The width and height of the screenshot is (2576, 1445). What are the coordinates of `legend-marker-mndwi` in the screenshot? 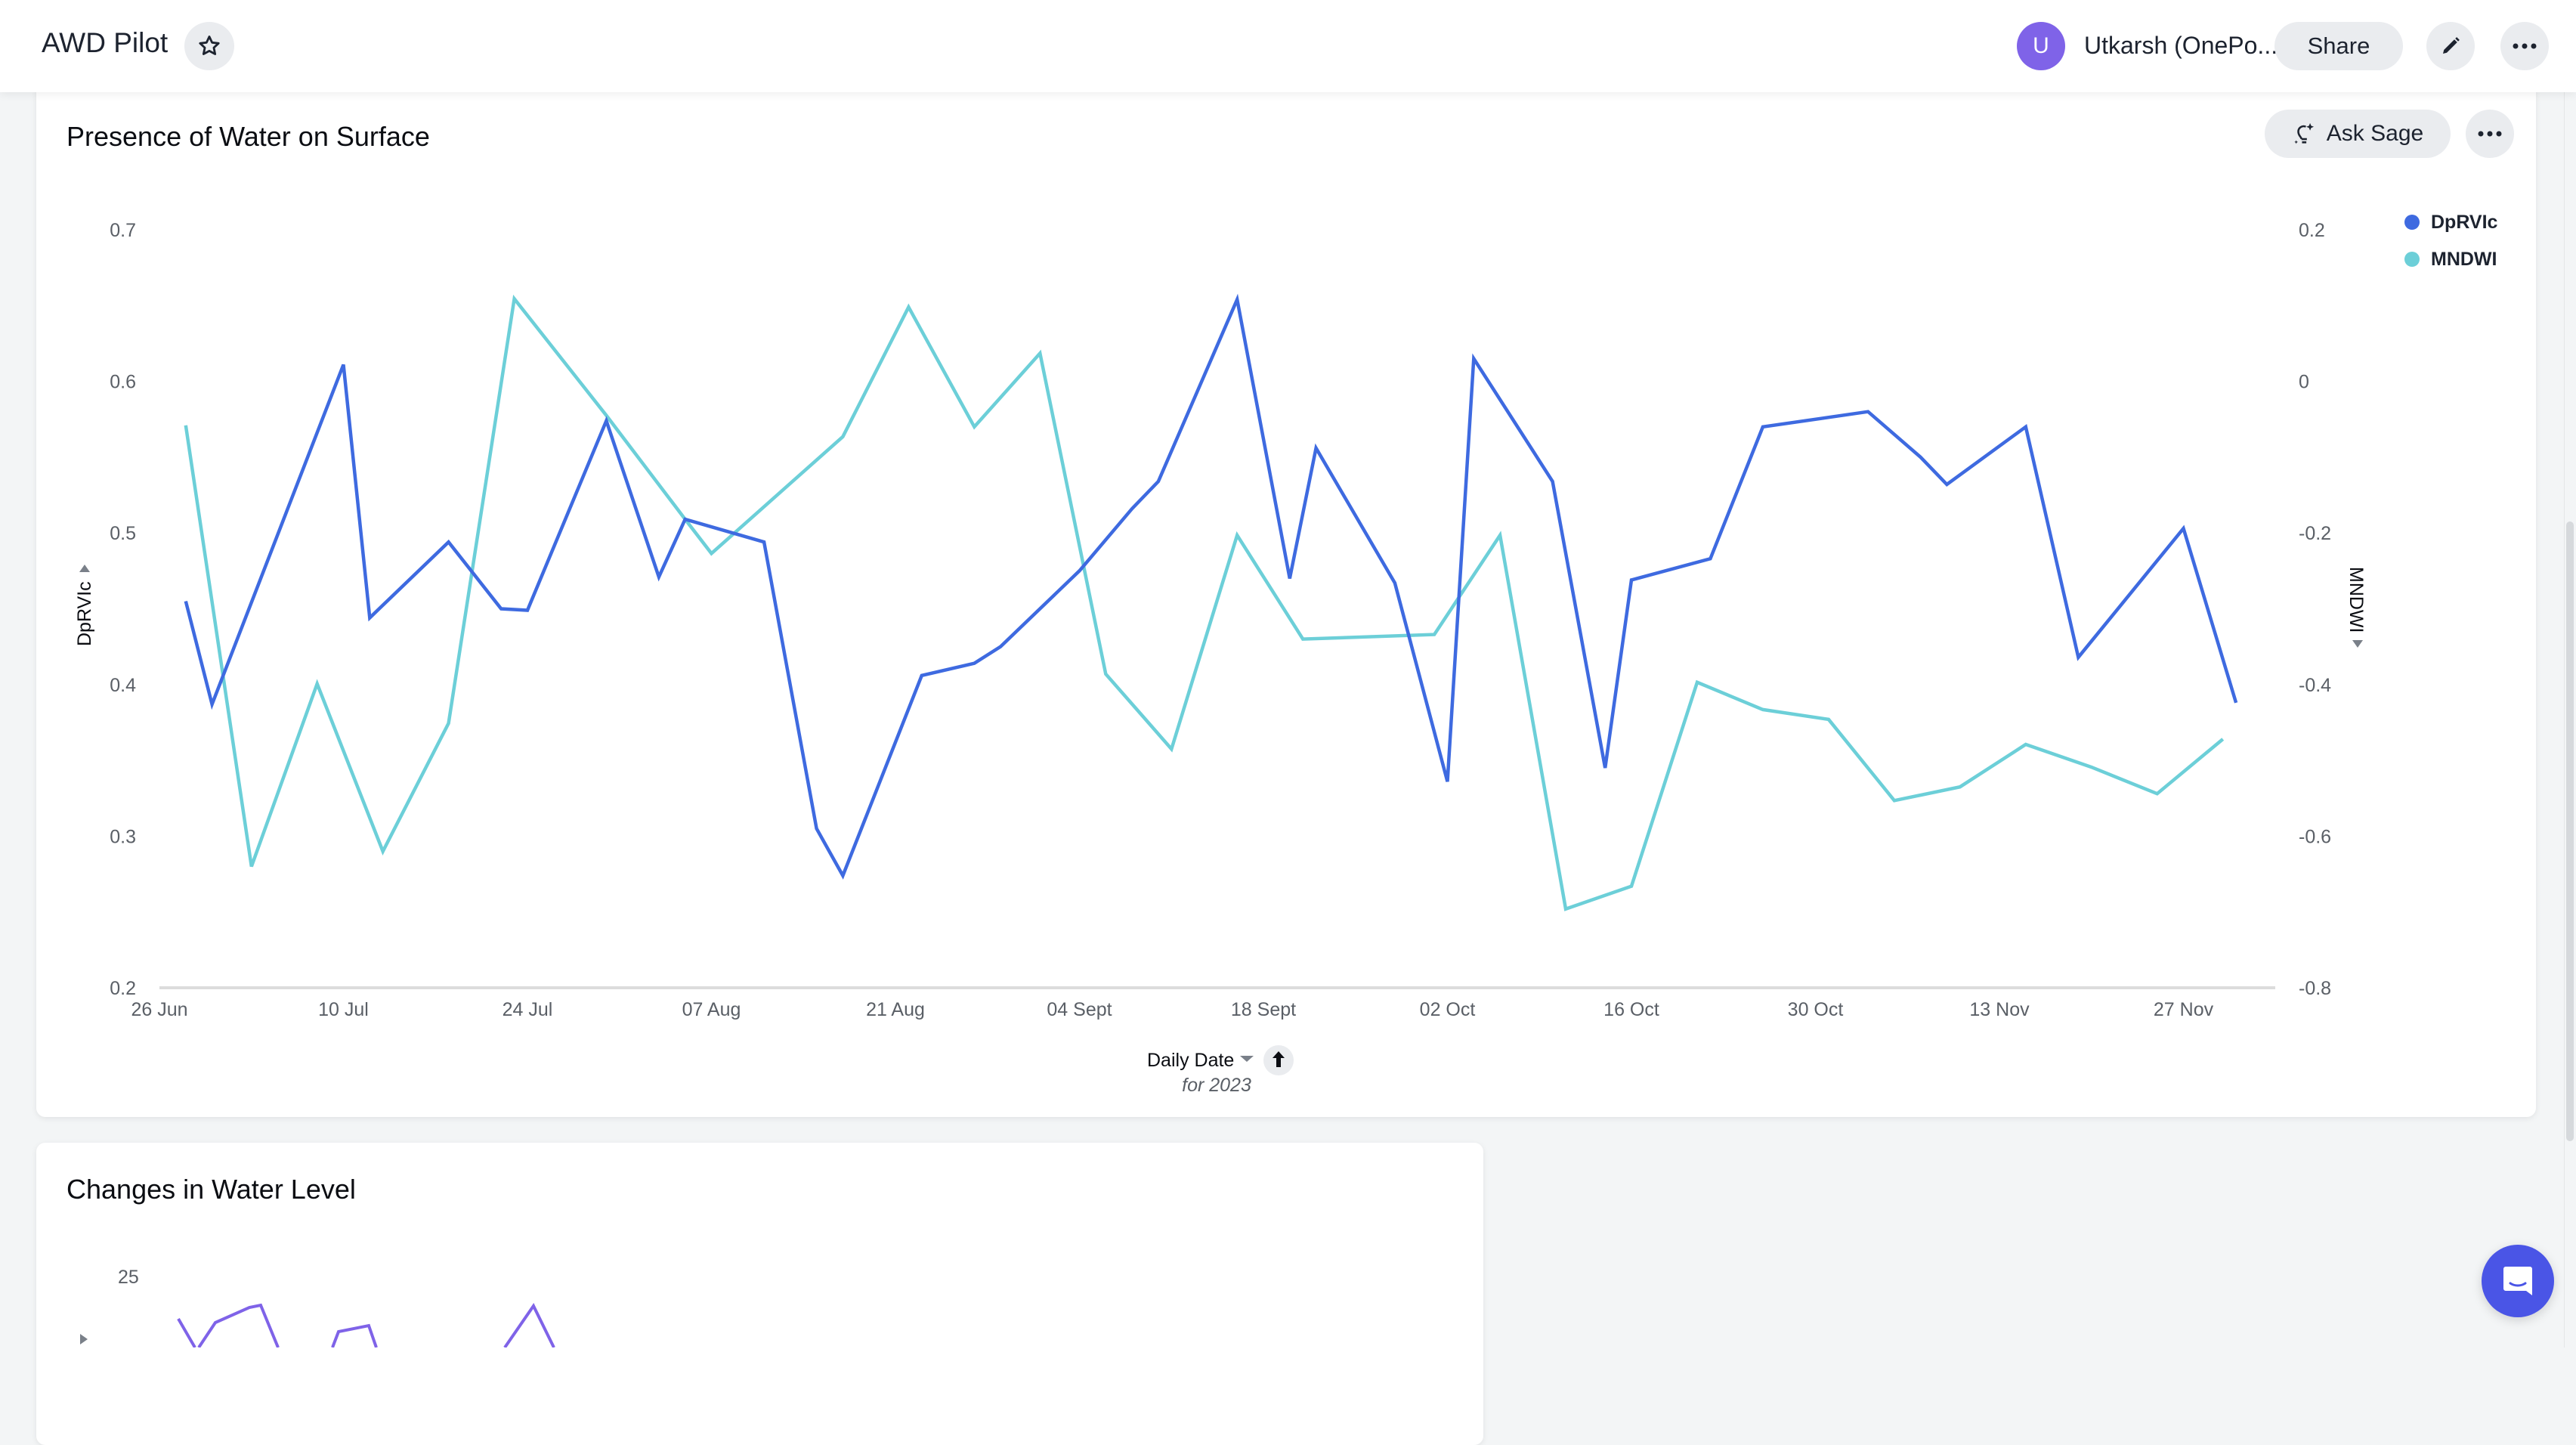 It's located at (2412, 259).